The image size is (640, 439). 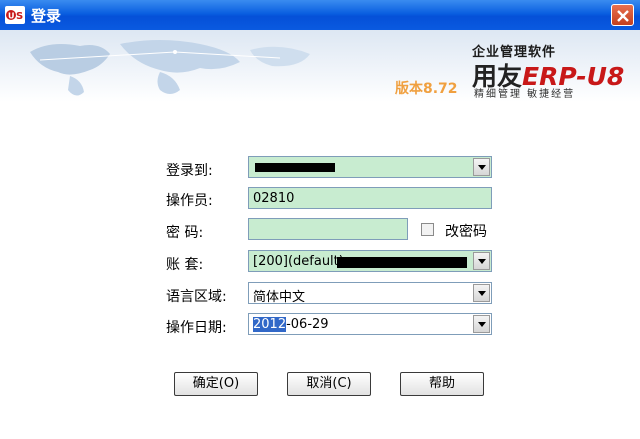 I want to click on password-label: 密 码:, so click(x=185, y=233).